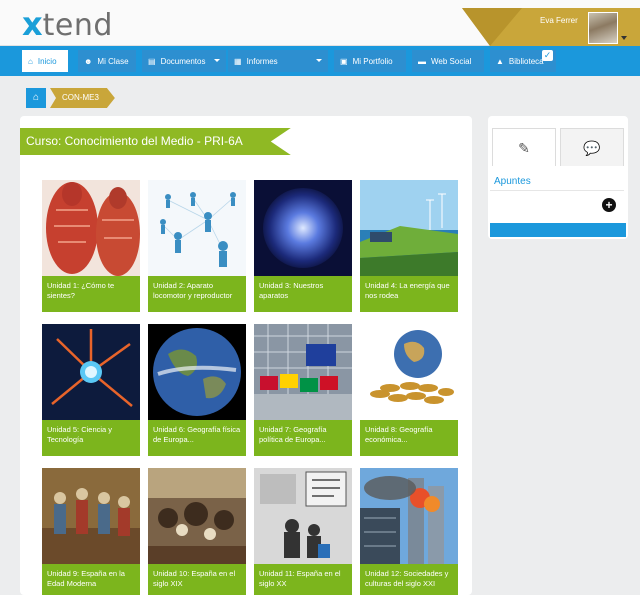 The width and height of the screenshot is (640, 595). What do you see at coordinates (91, 294) in the screenshot?
I see `unit-label: Unidad 1: ¿Cómo te sientes?` at bounding box center [91, 294].